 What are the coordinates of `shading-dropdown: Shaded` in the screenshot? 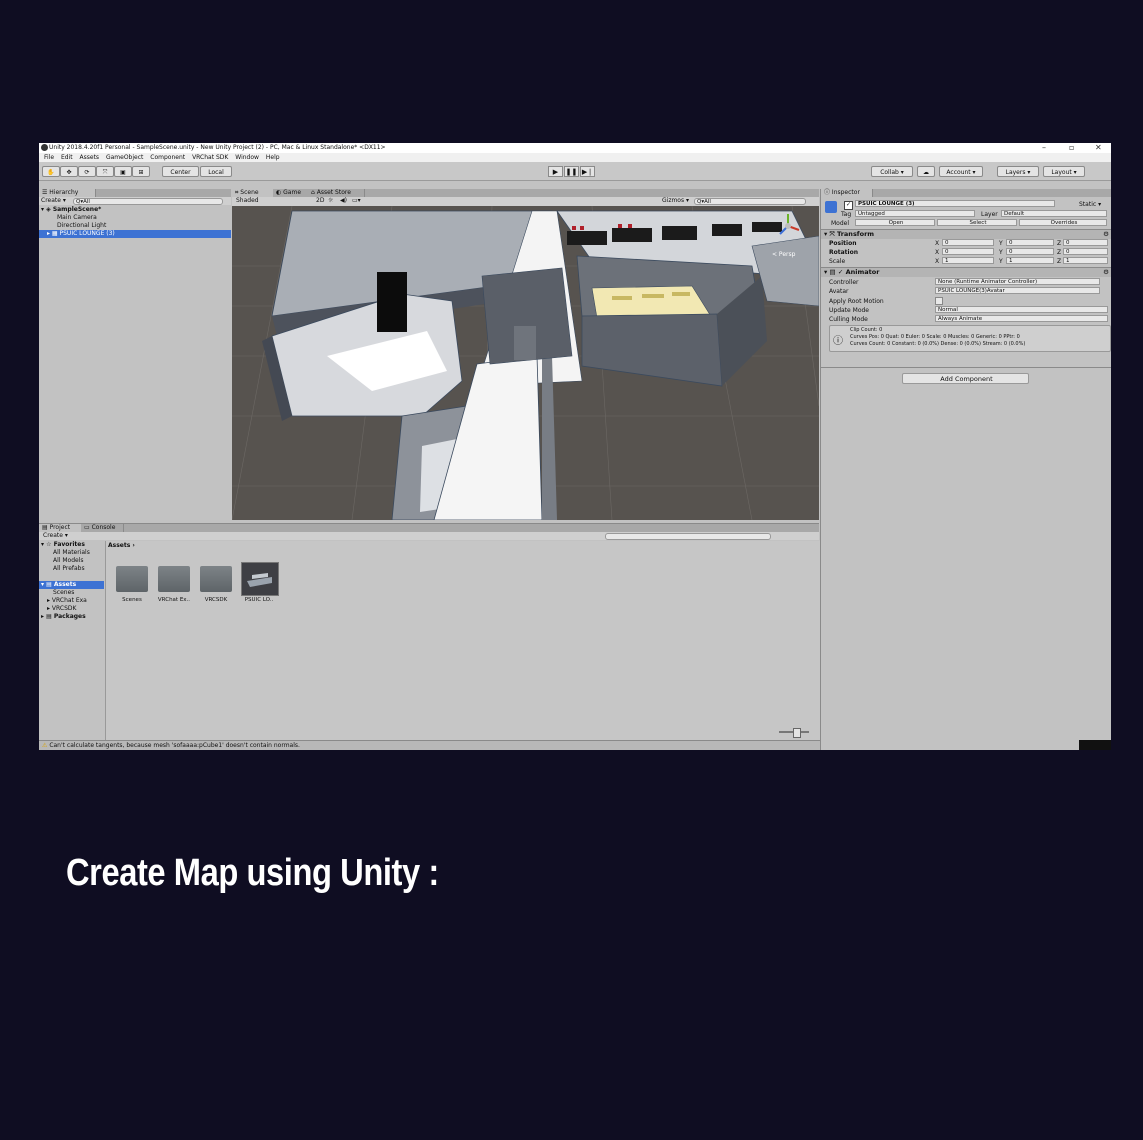 It's located at (247, 201).